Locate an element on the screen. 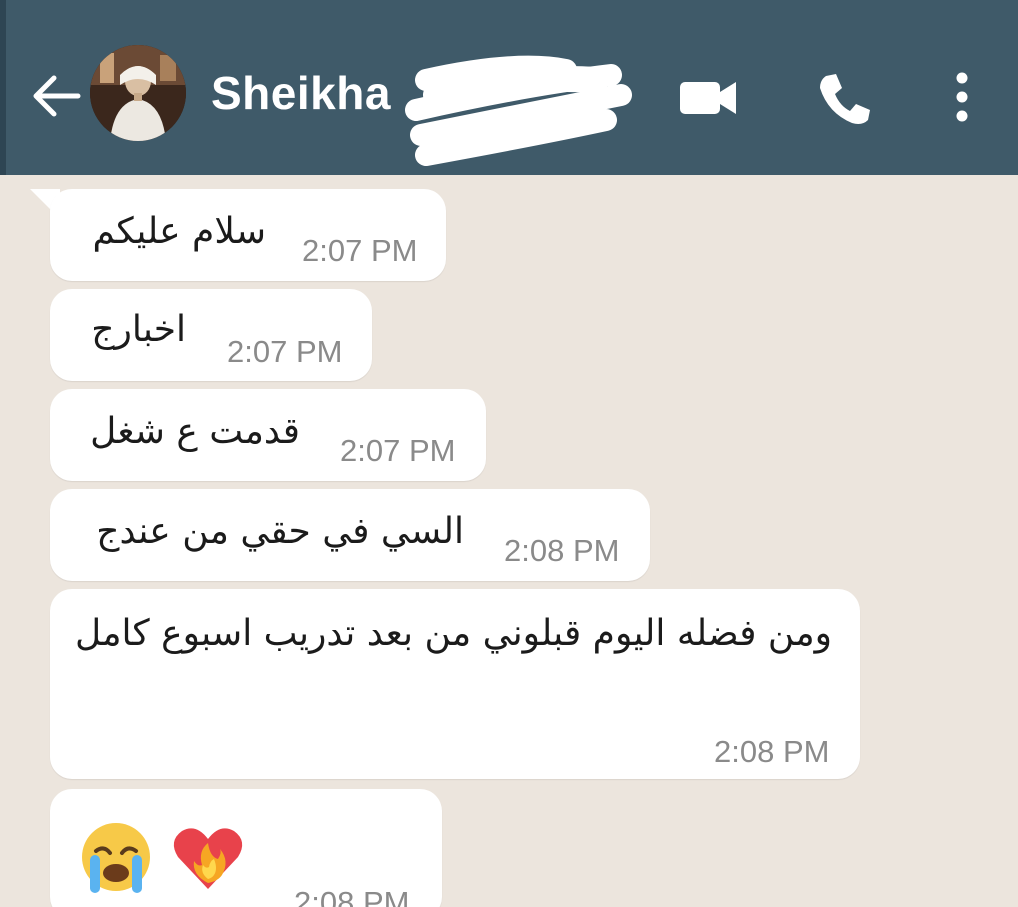 The height and width of the screenshot is (907, 1018). contact-name: Sheikha is located at coordinates (301, 93).